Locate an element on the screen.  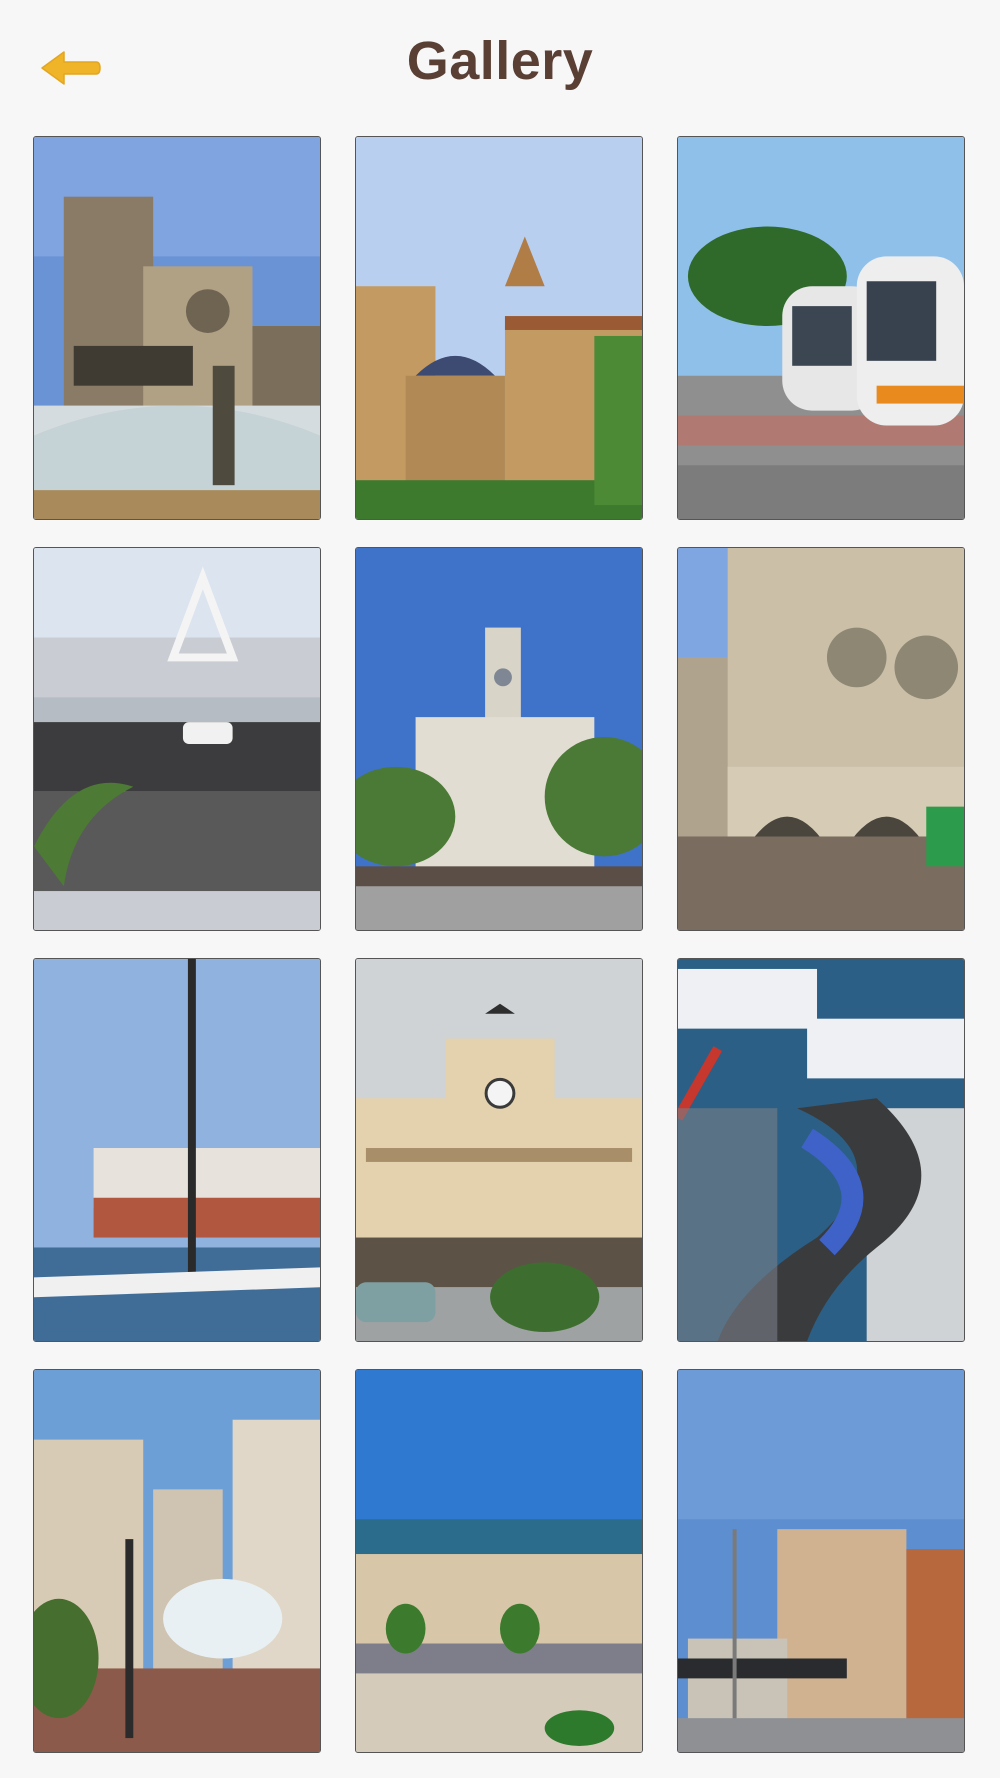
photo-plaza-fountain is located at coordinates (177, 1561).